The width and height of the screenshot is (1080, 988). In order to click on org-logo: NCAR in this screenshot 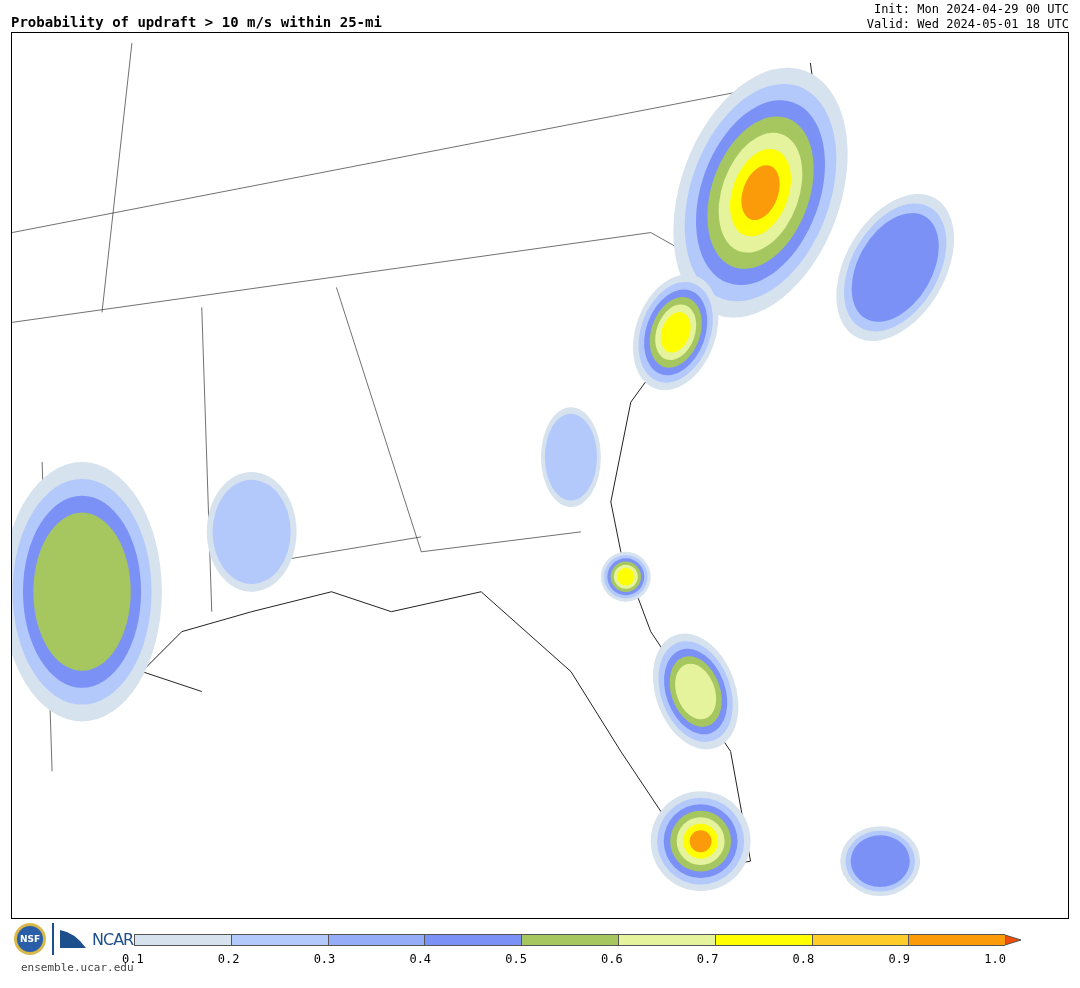, I will do `click(113, 939)`.